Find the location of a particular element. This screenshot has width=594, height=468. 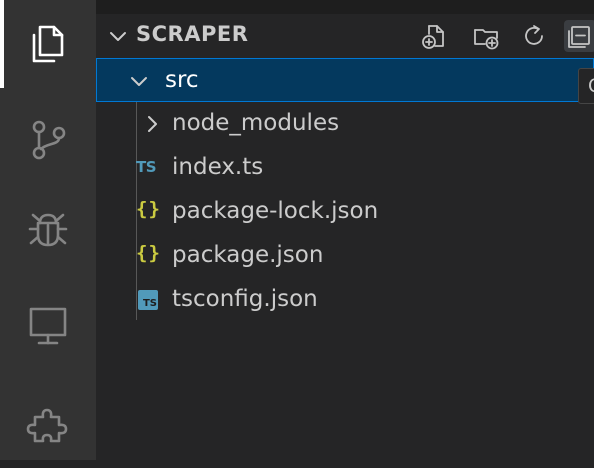

tree-item-label: node_modules is located at coordinates (256, 123).